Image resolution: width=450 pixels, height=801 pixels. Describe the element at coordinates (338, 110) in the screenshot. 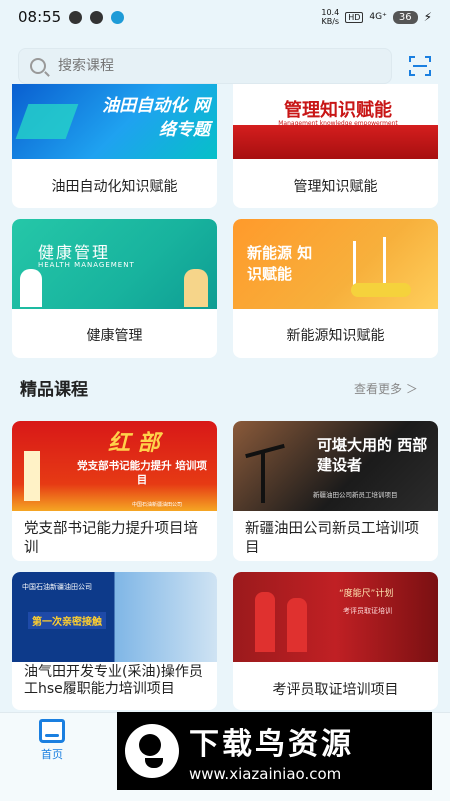

I see `category-image-text: 管理知识赋能` at that location.